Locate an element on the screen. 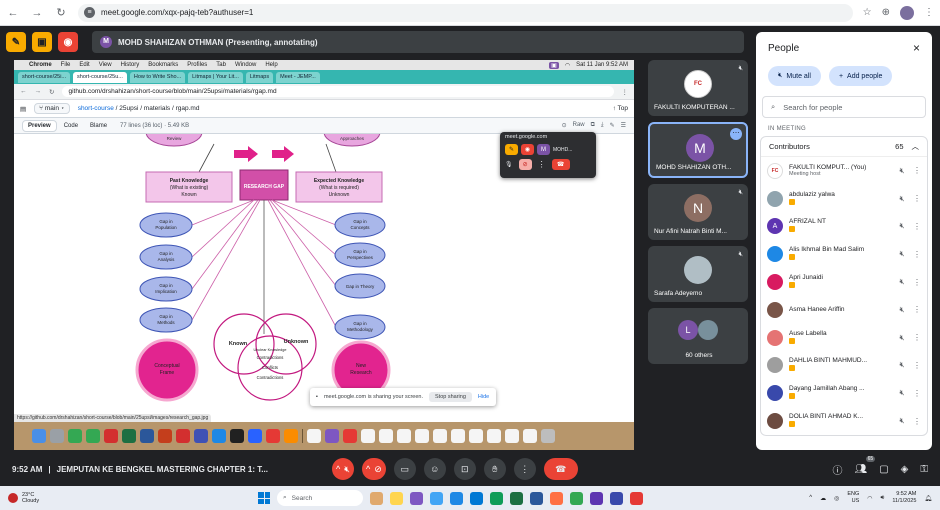 The width and height of the screenshot is (940, 510). info-icon: ⓘ is located at coordinates (838, 469).